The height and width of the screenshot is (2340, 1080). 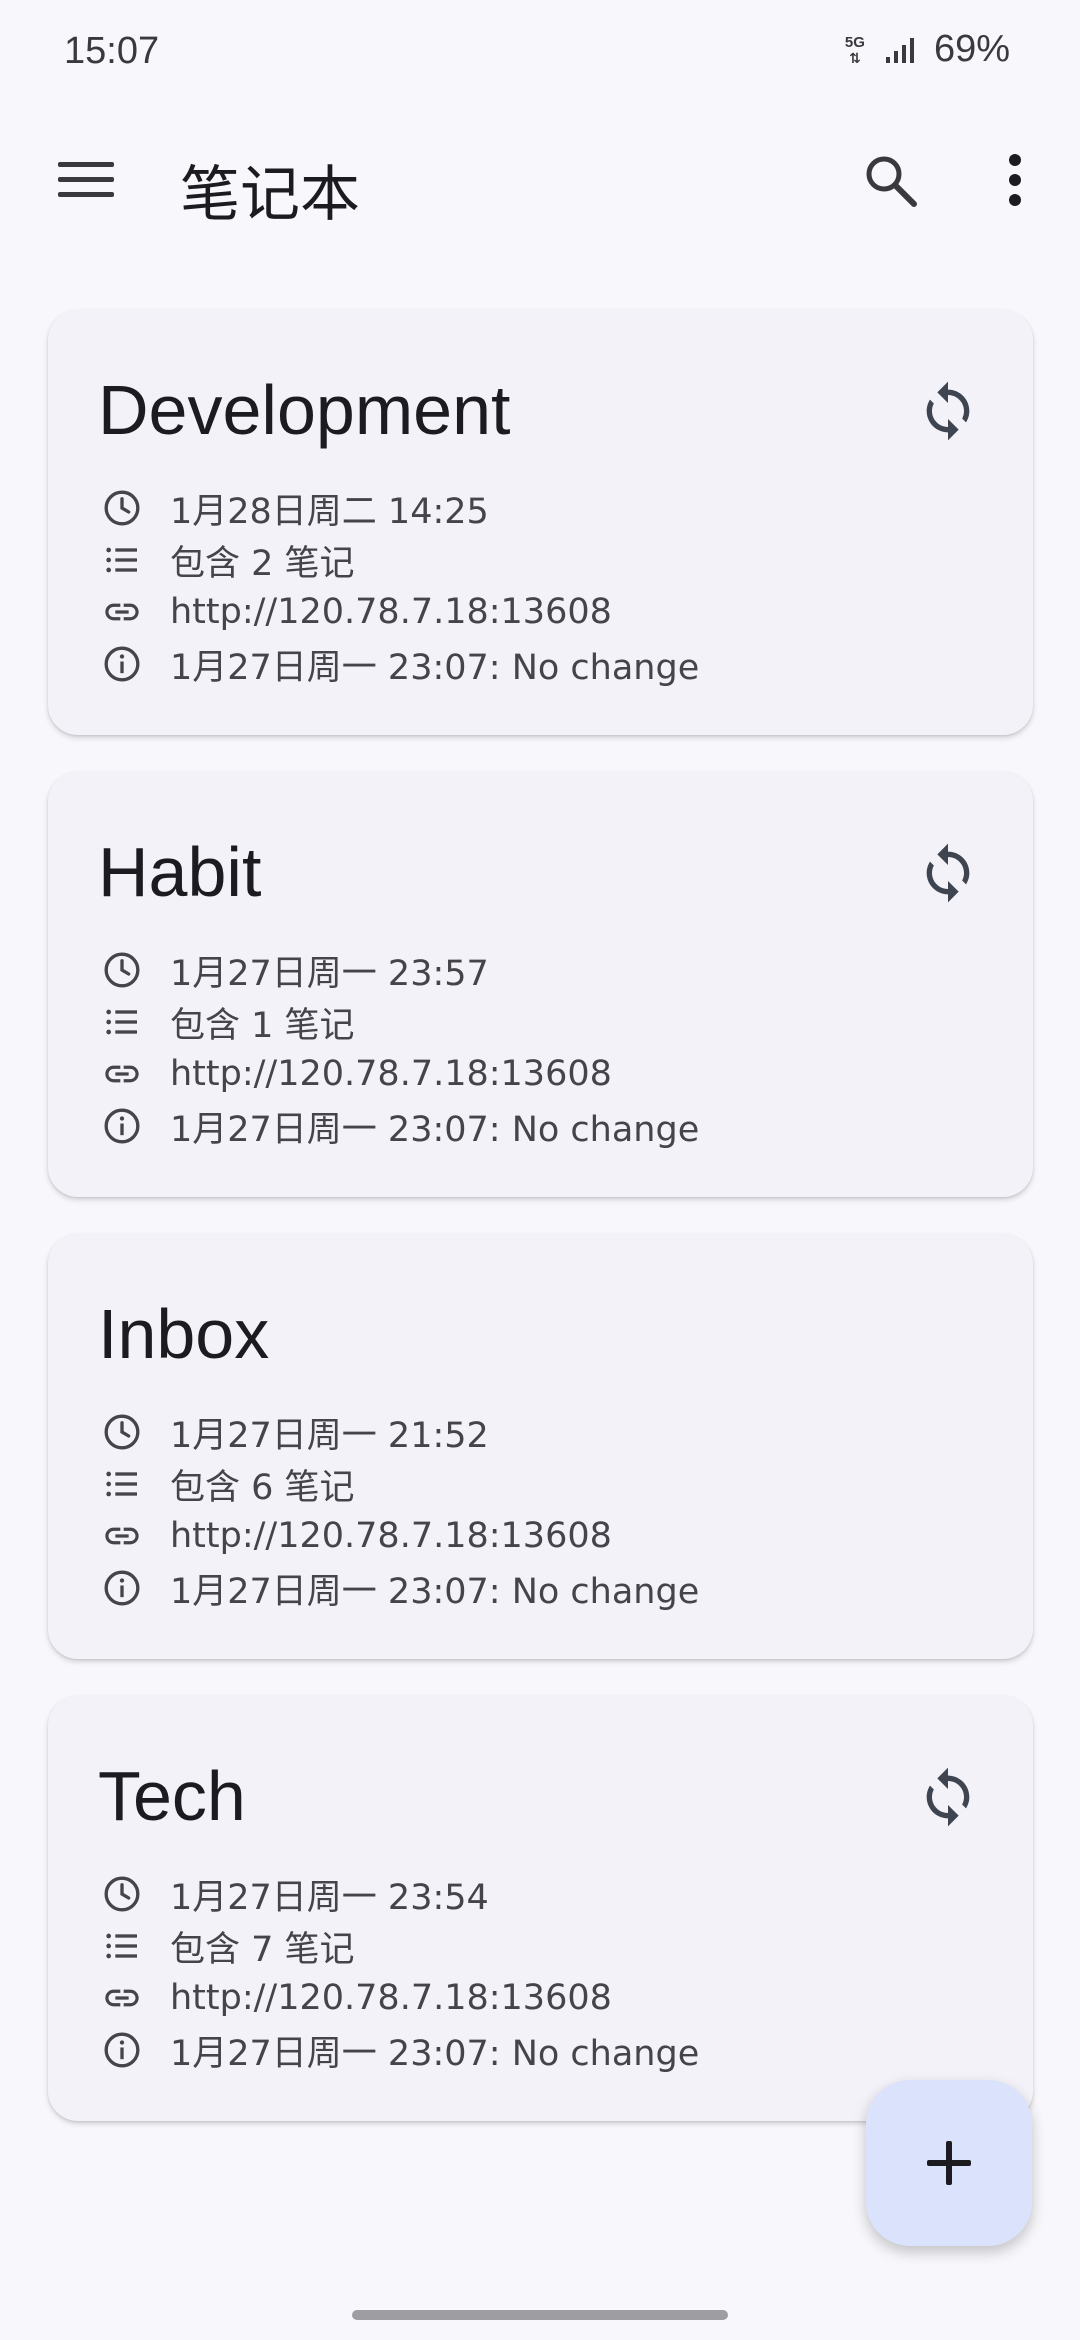 I want to click on network-5g-icon: 5G ⇅, so click(x=855, y=49).